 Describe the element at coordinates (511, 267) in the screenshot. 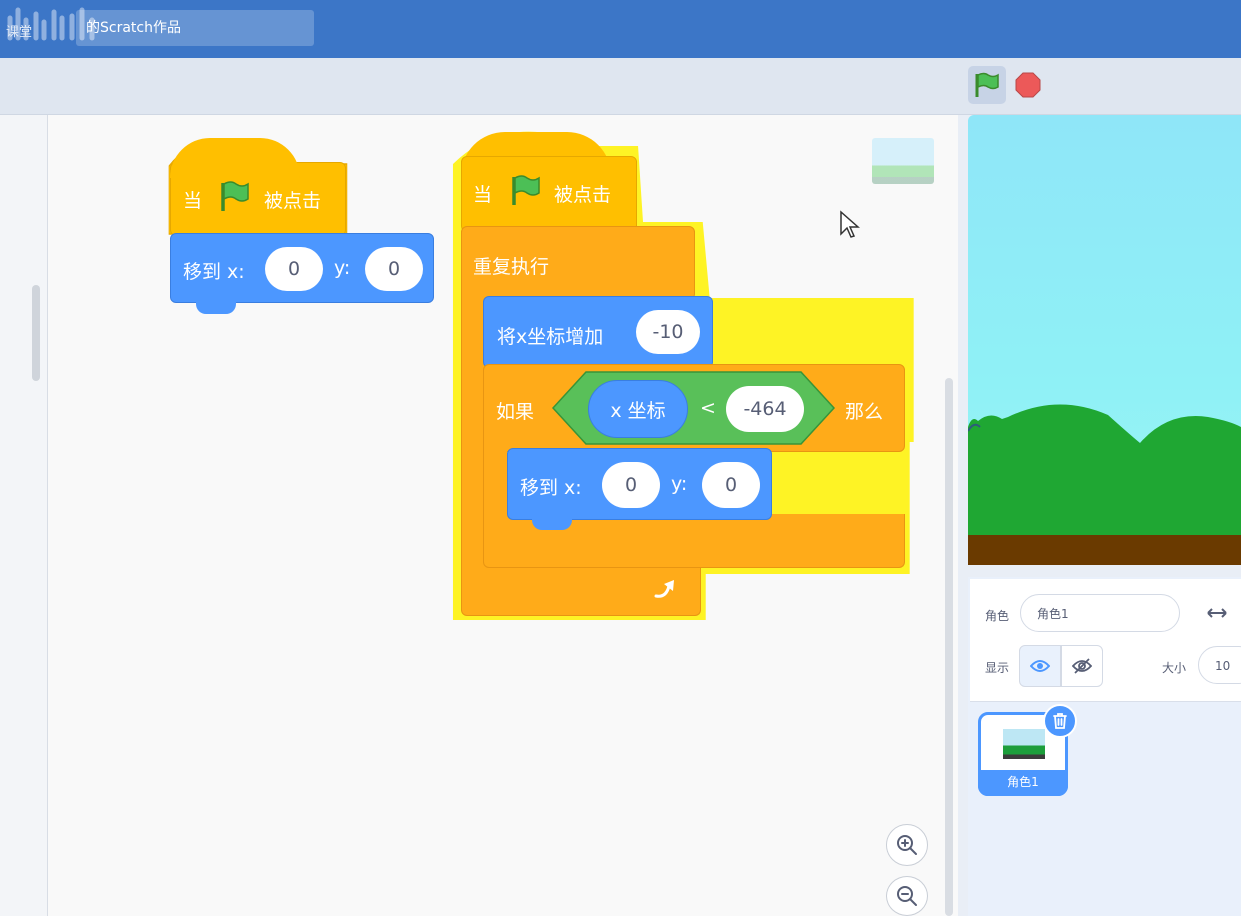

I see `forever-label: 重复执行` at that location.